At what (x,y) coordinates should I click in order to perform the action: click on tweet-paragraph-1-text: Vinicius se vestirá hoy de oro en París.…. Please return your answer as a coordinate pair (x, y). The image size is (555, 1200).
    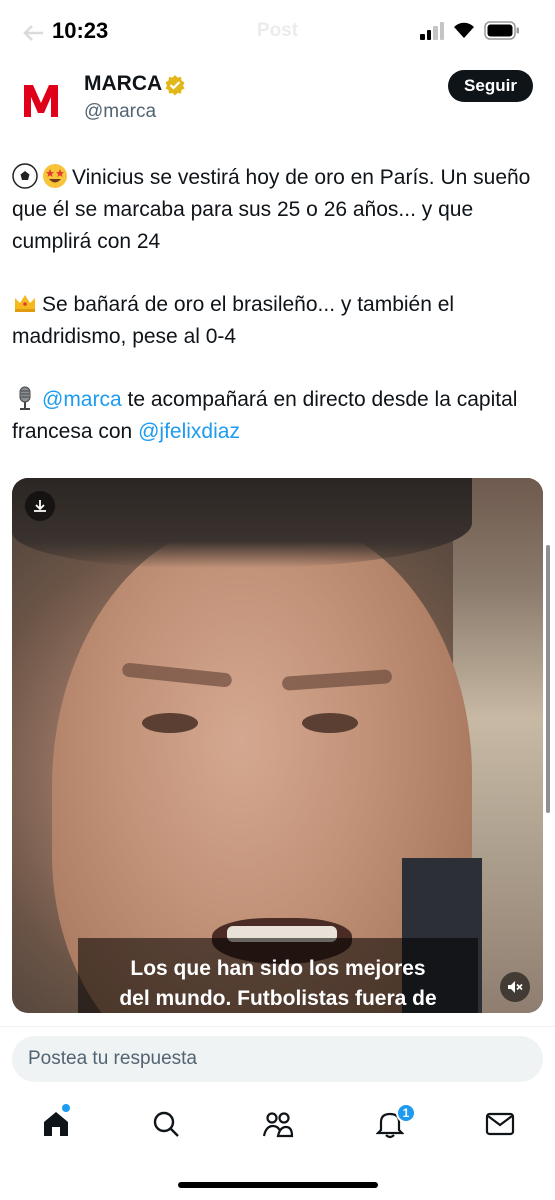
    Looking at the image, I should click on (271, 209).